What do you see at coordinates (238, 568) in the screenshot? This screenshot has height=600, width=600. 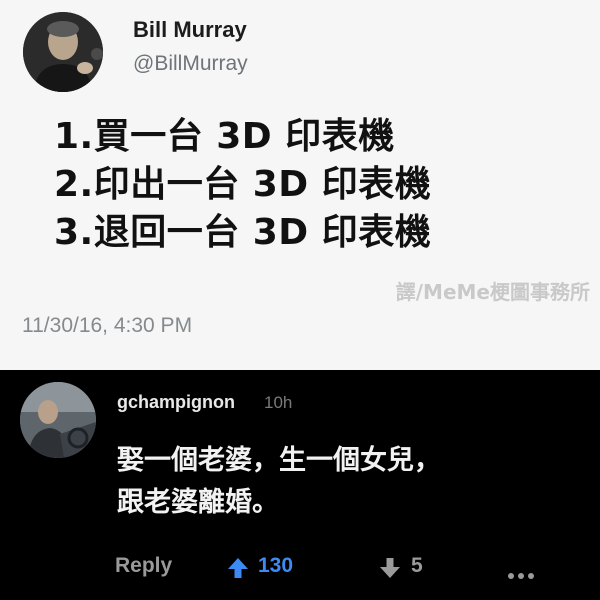 I see `arrow-up-icon` at bounding box center [238, 568].